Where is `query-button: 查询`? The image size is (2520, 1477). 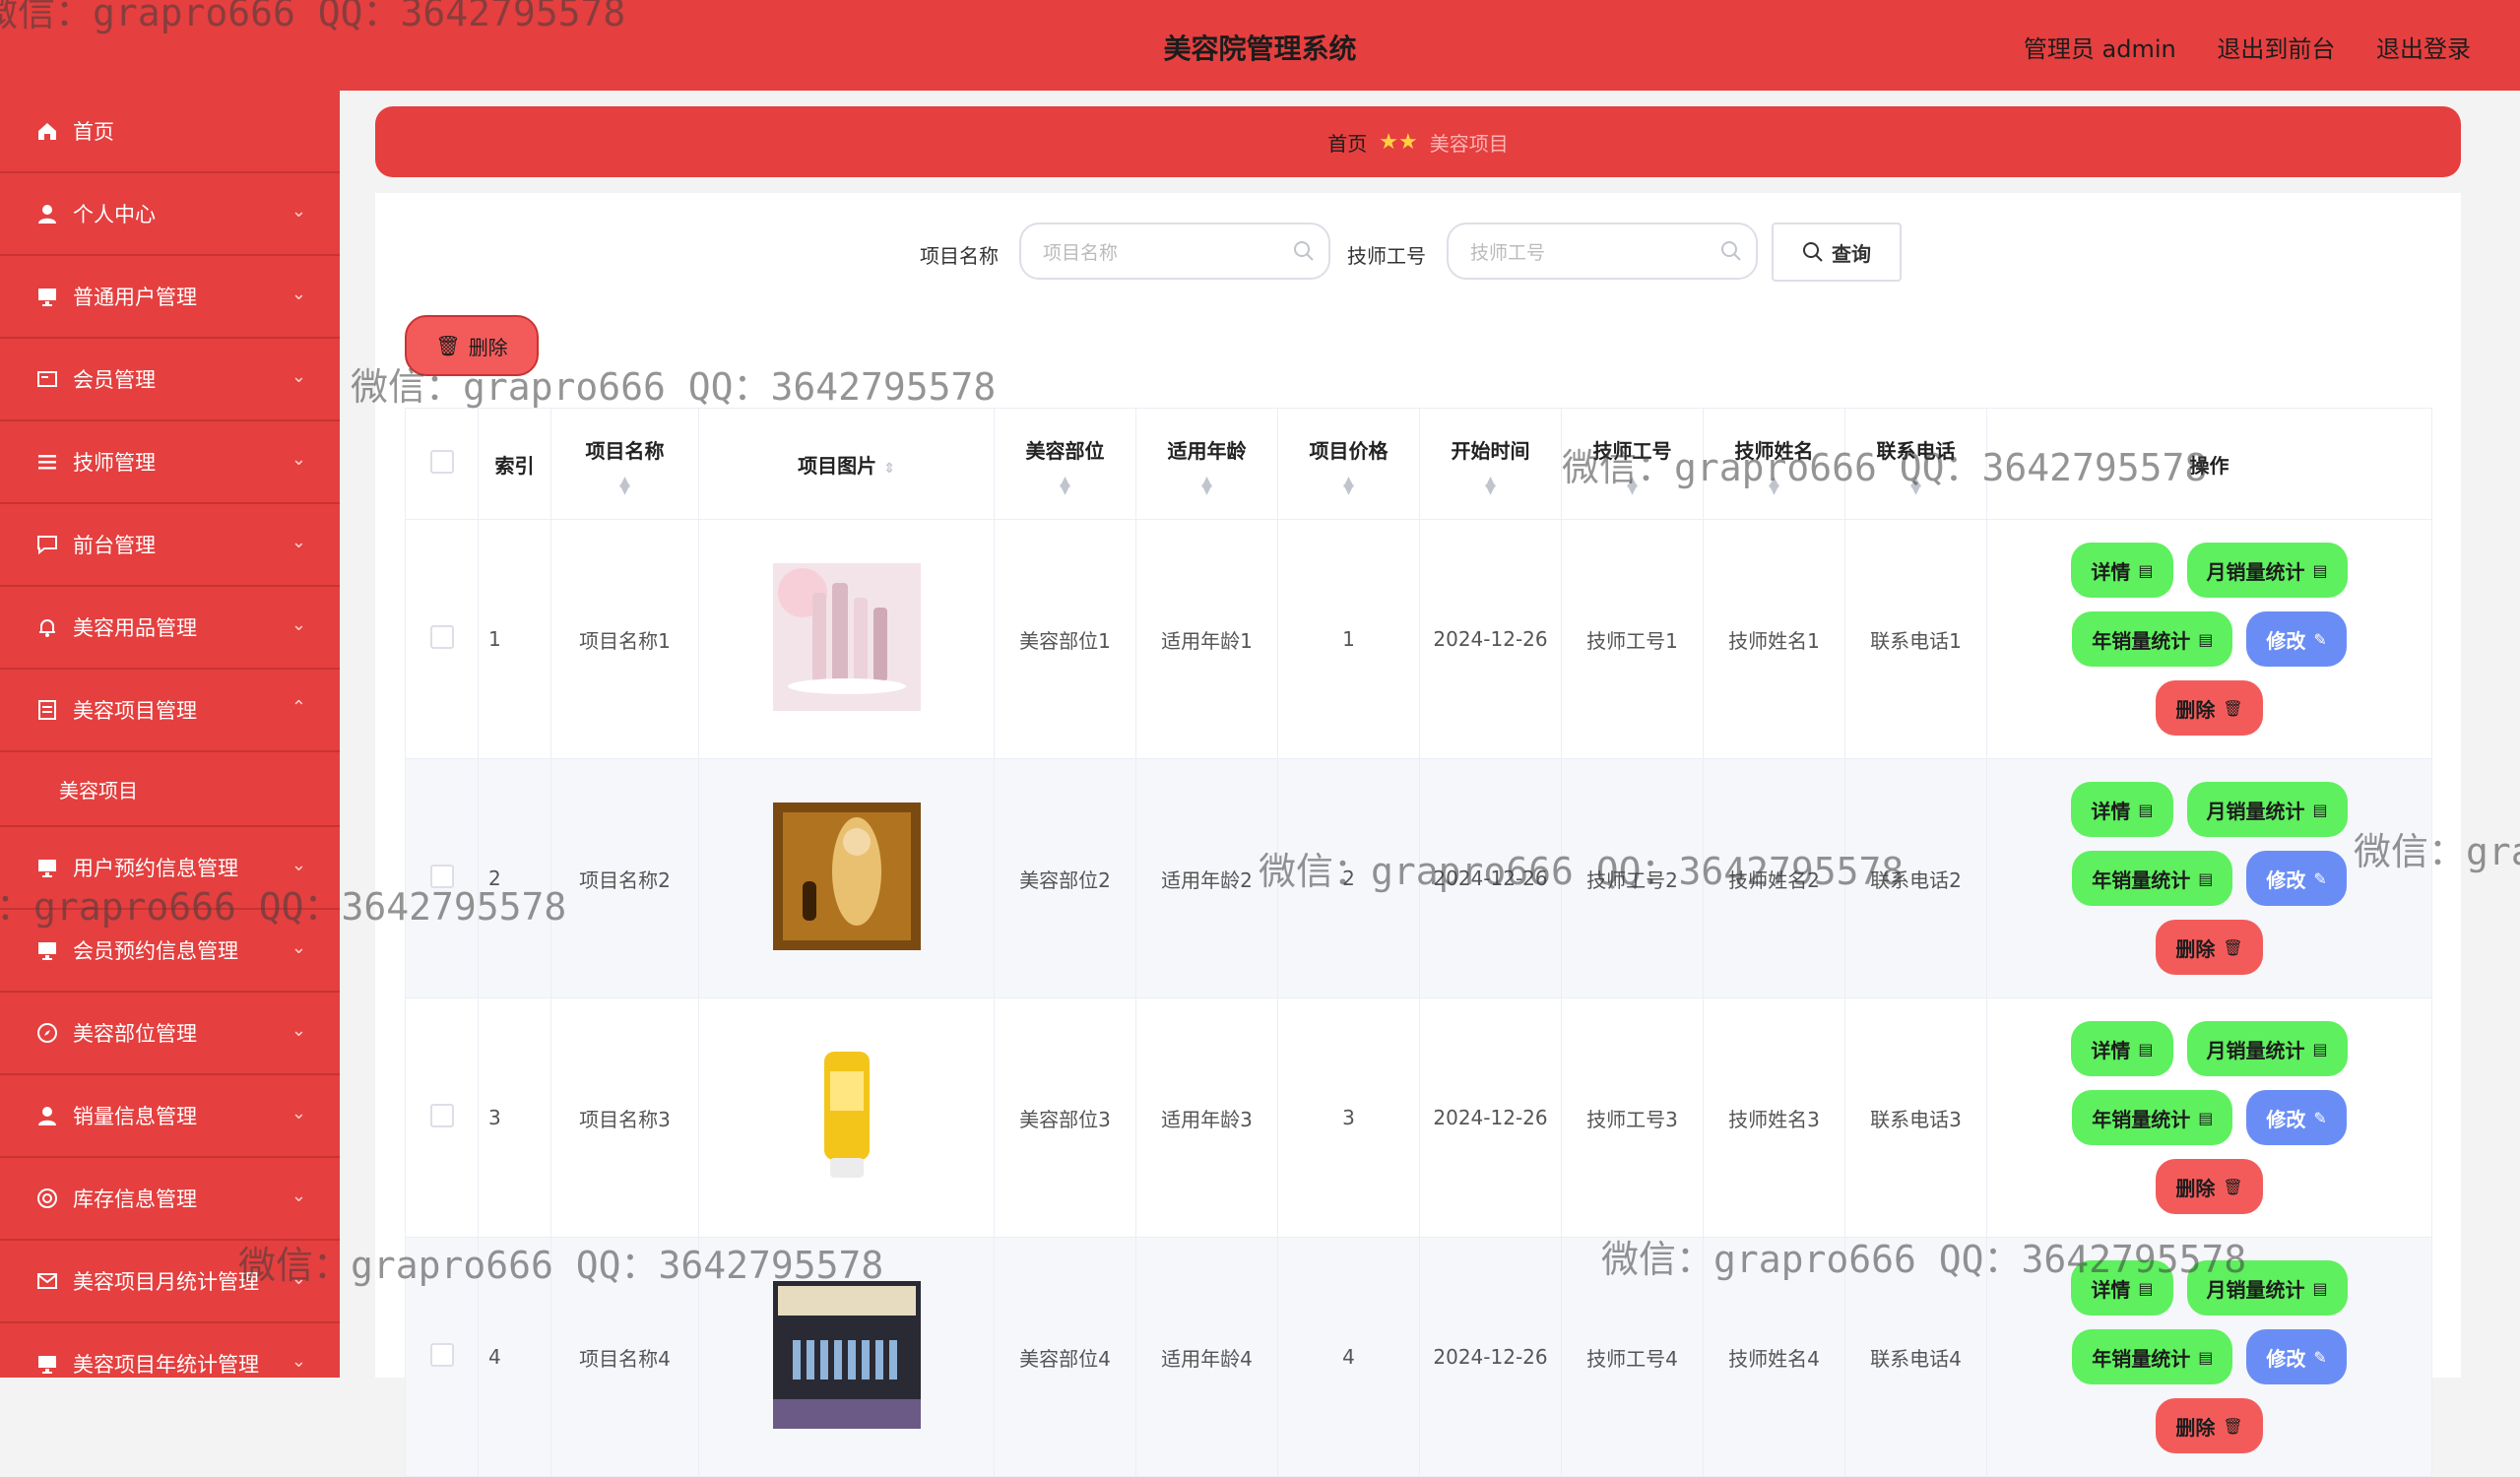 query-button: 查询 is located at coordinates (1837, 253).